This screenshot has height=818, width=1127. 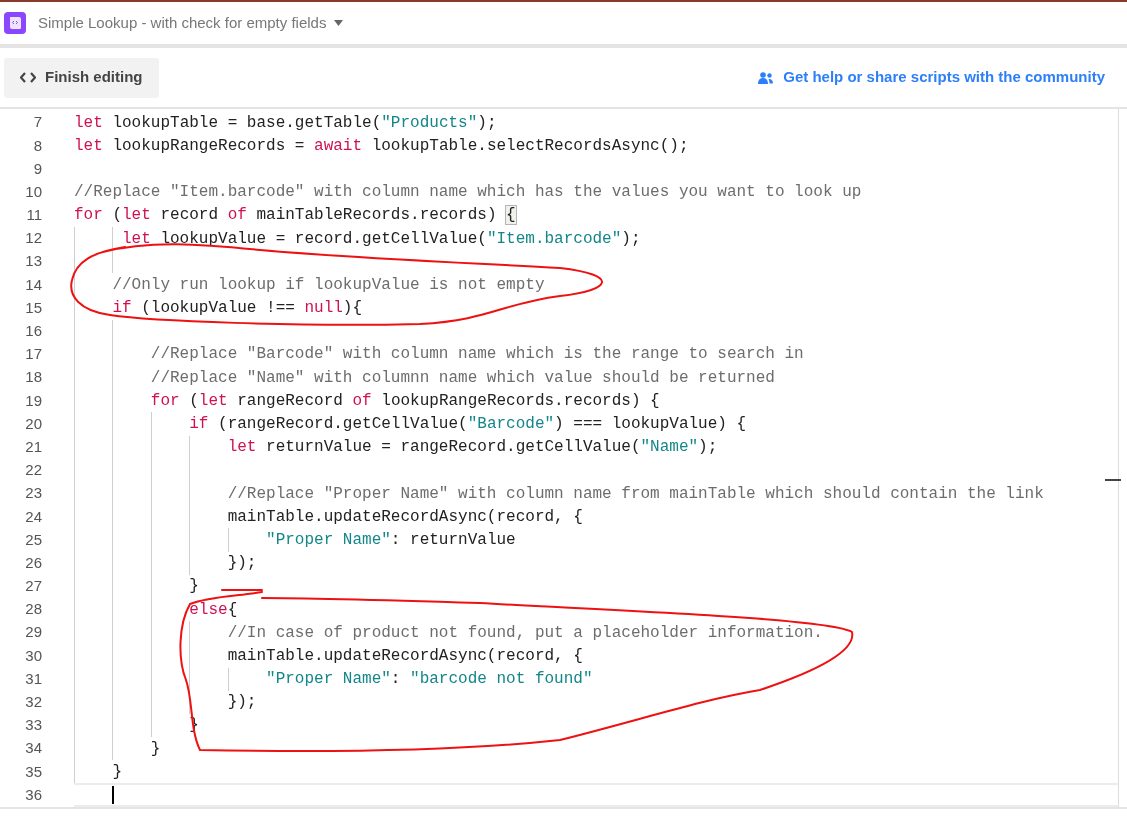 What do you see at coordinates (33, 423) in the screenshot?
I see `line-number: 20` at bounding box center [33, 423].